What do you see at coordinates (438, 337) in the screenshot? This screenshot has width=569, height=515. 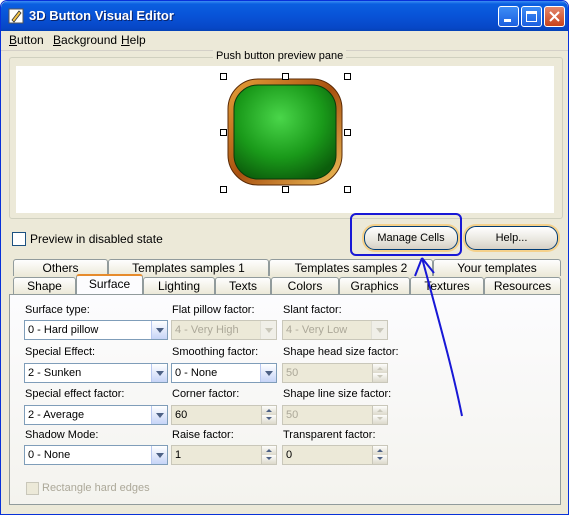 I see `annotation-arrow-icon` at bounding box center [438, 337].